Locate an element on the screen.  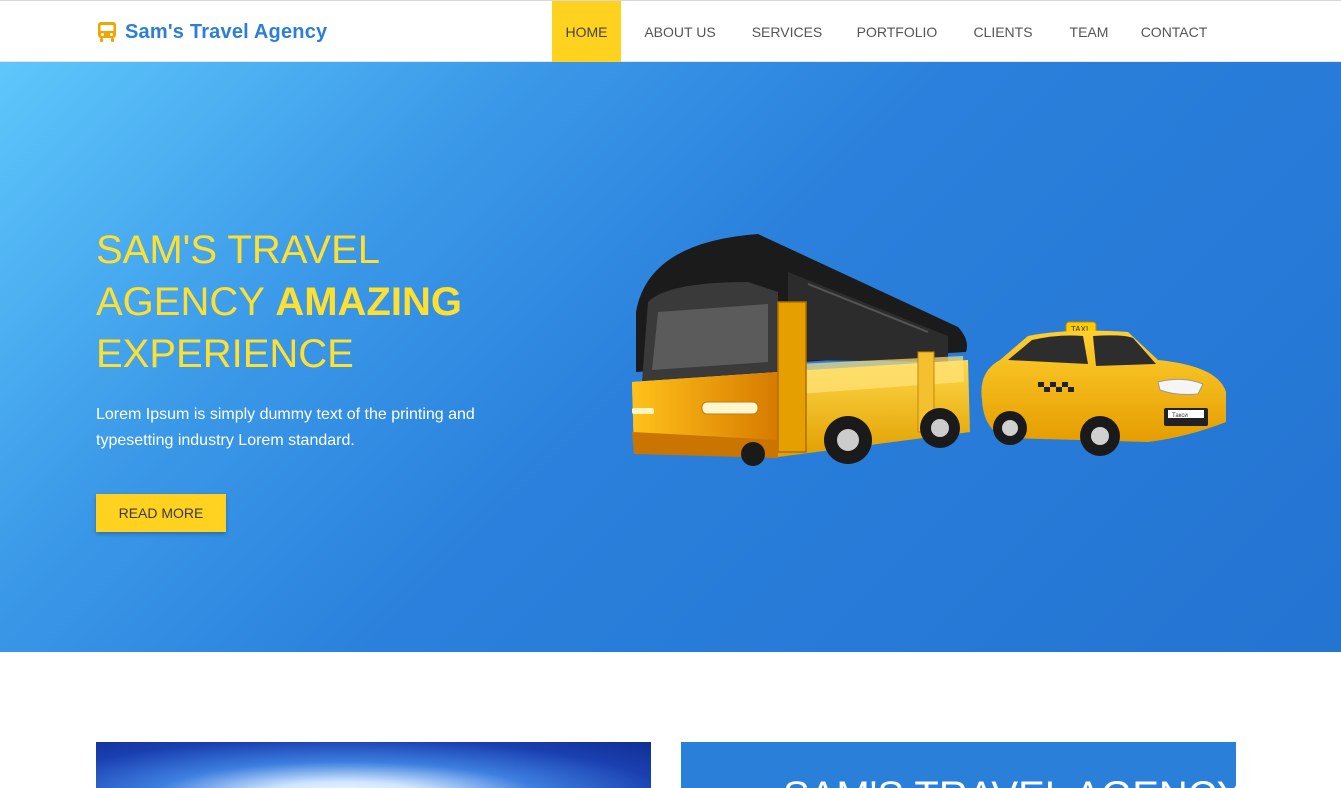
lower-box-title: SAM'S TRAVEL AGENCY is located at coordinates (1009, 780).